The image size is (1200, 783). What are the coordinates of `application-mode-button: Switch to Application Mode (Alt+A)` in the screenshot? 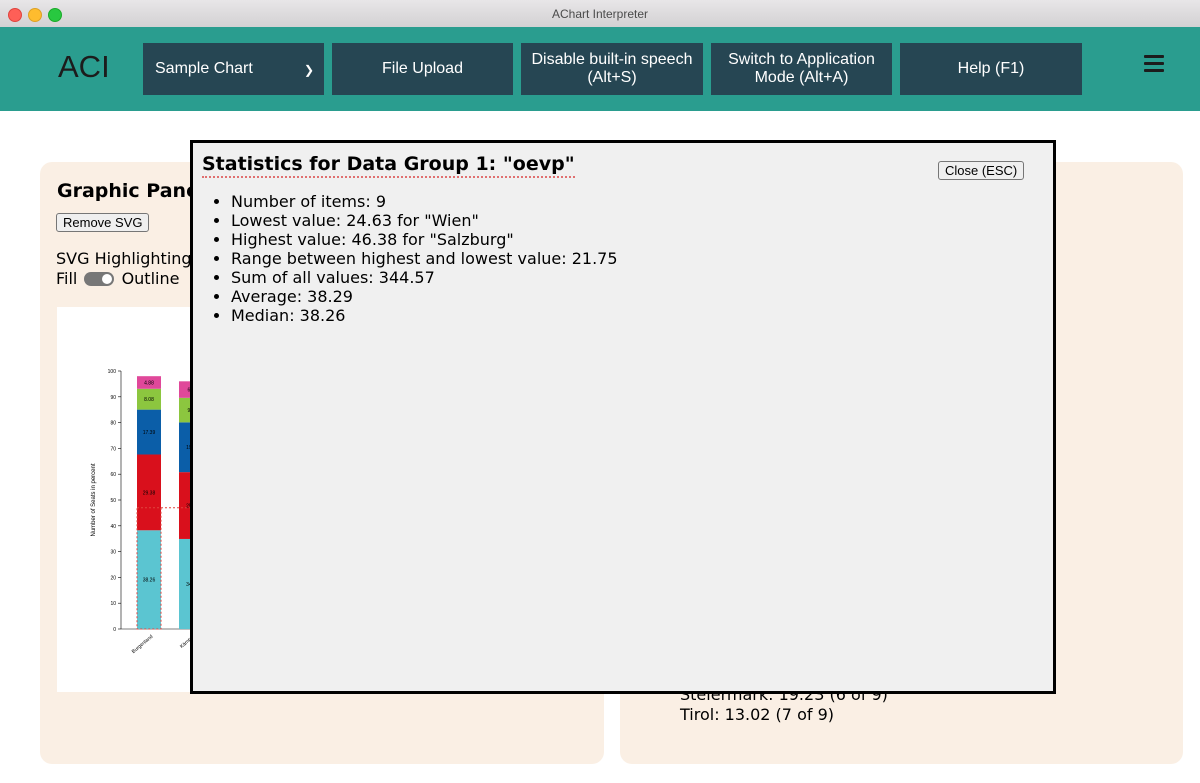 It's located at (801, 69).